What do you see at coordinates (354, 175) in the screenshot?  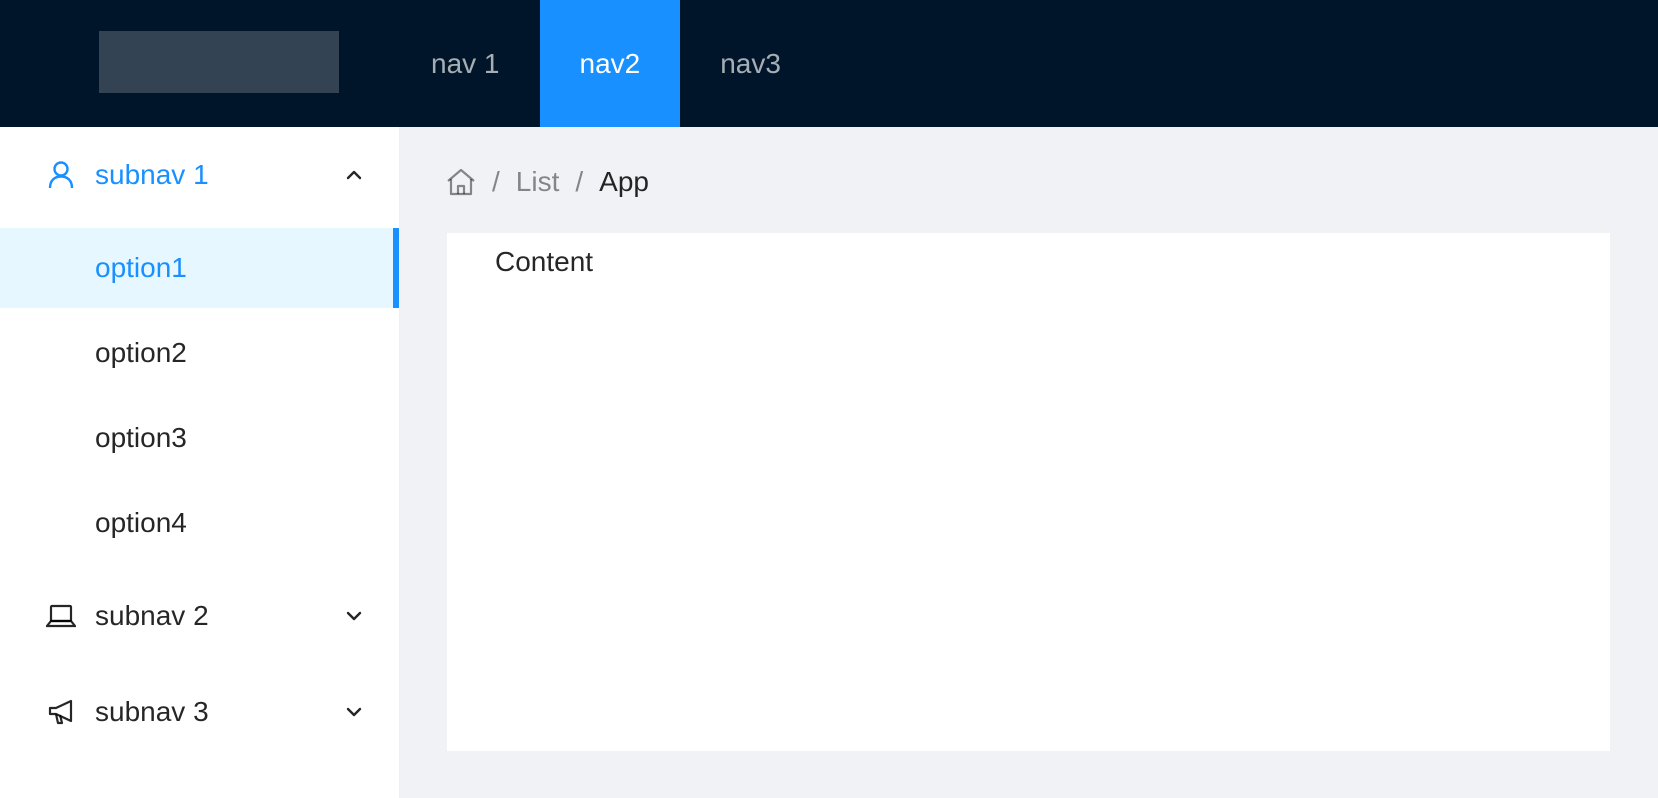 I see `chevron-up-icon` at bounding box center [354, 175].